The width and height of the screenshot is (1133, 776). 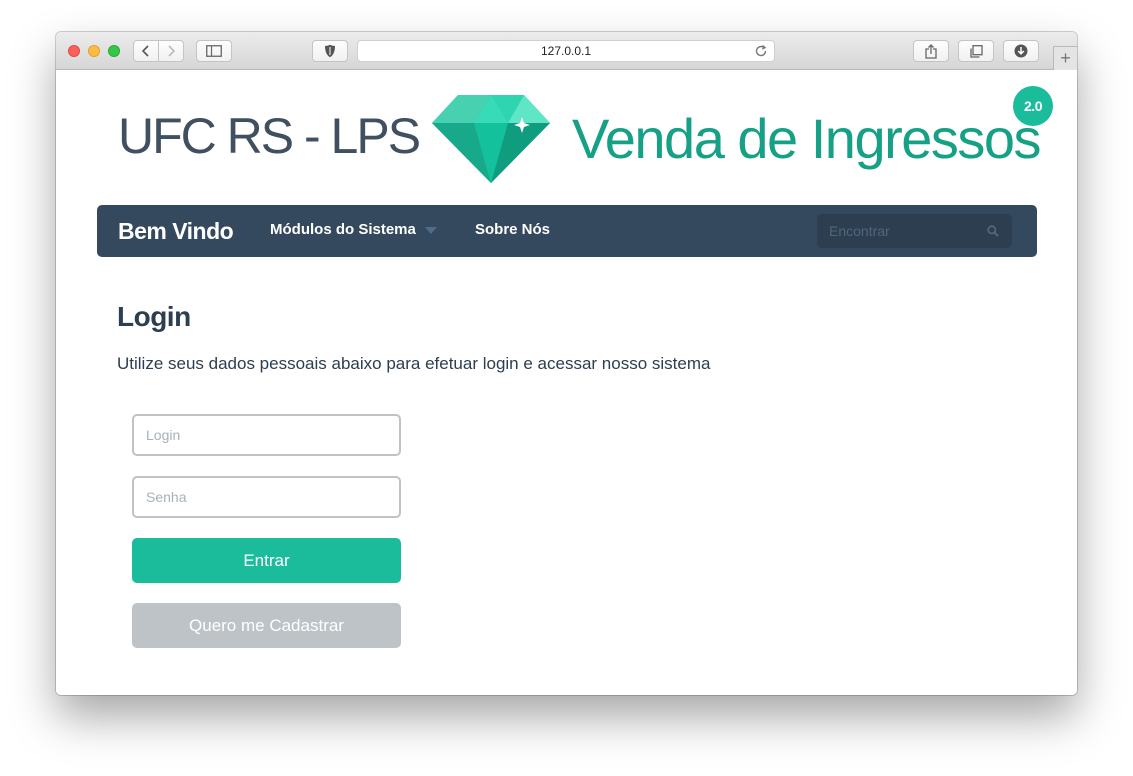 I want to click on search-input, so click(x=897, y=231).